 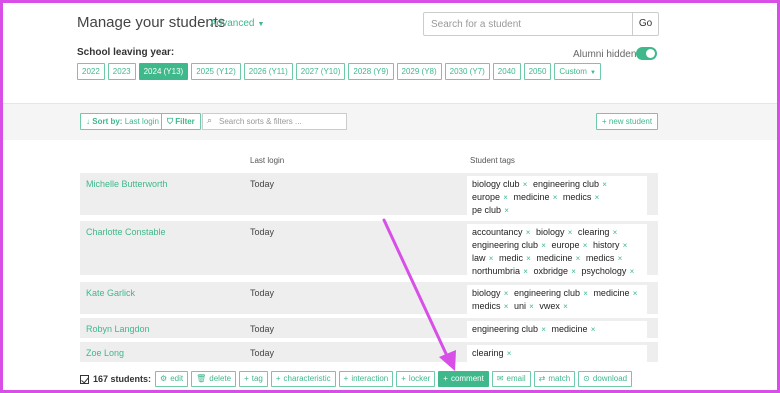 I want to click on year-button: 2022, so click(x=91, y=71).